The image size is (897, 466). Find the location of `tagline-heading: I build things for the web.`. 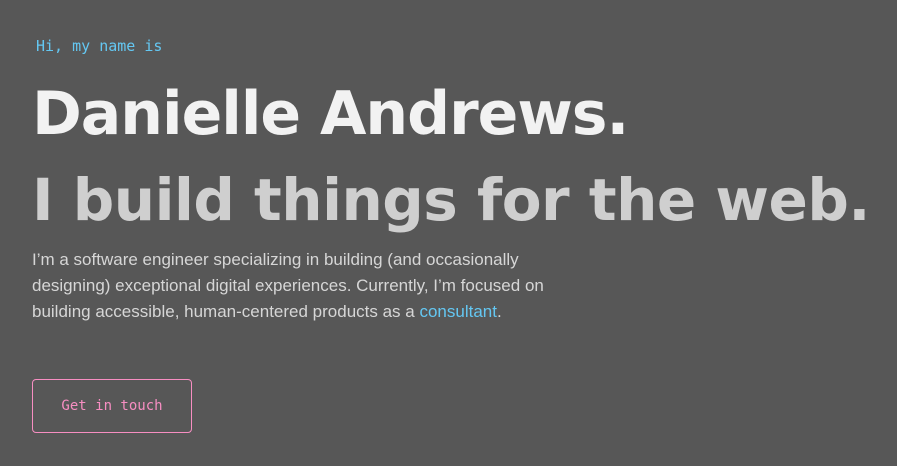

tagline-heading: I build things for the web. is located at coordinates (451, 200).